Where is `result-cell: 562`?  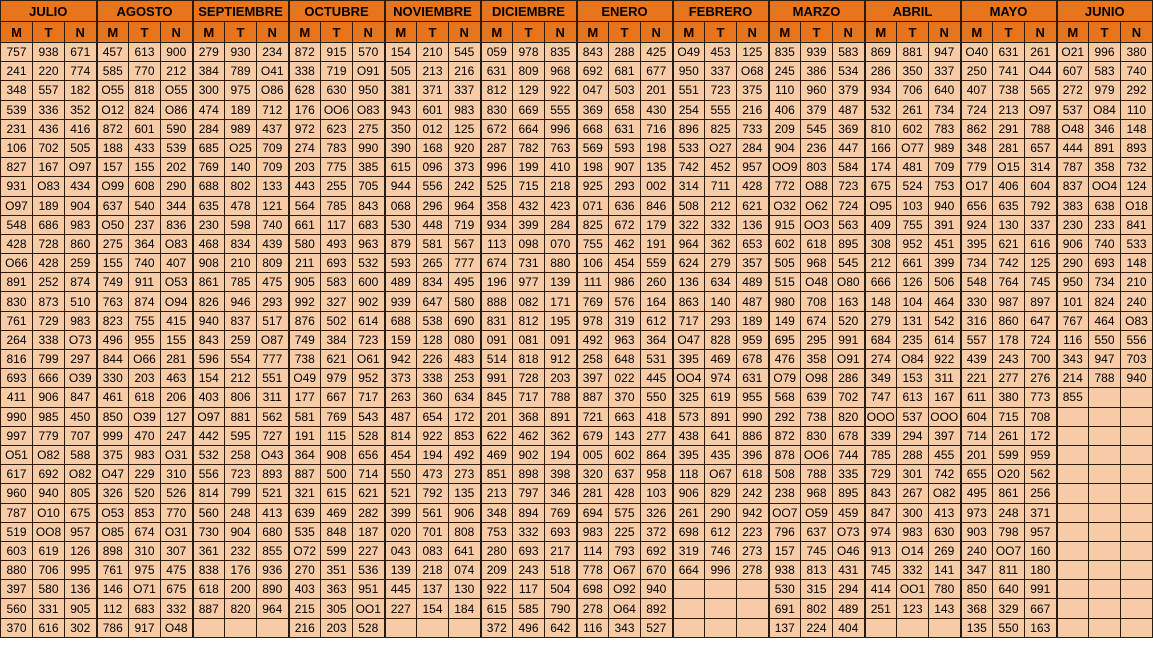
result-cell: 562 is located at coordinates (272, 416).